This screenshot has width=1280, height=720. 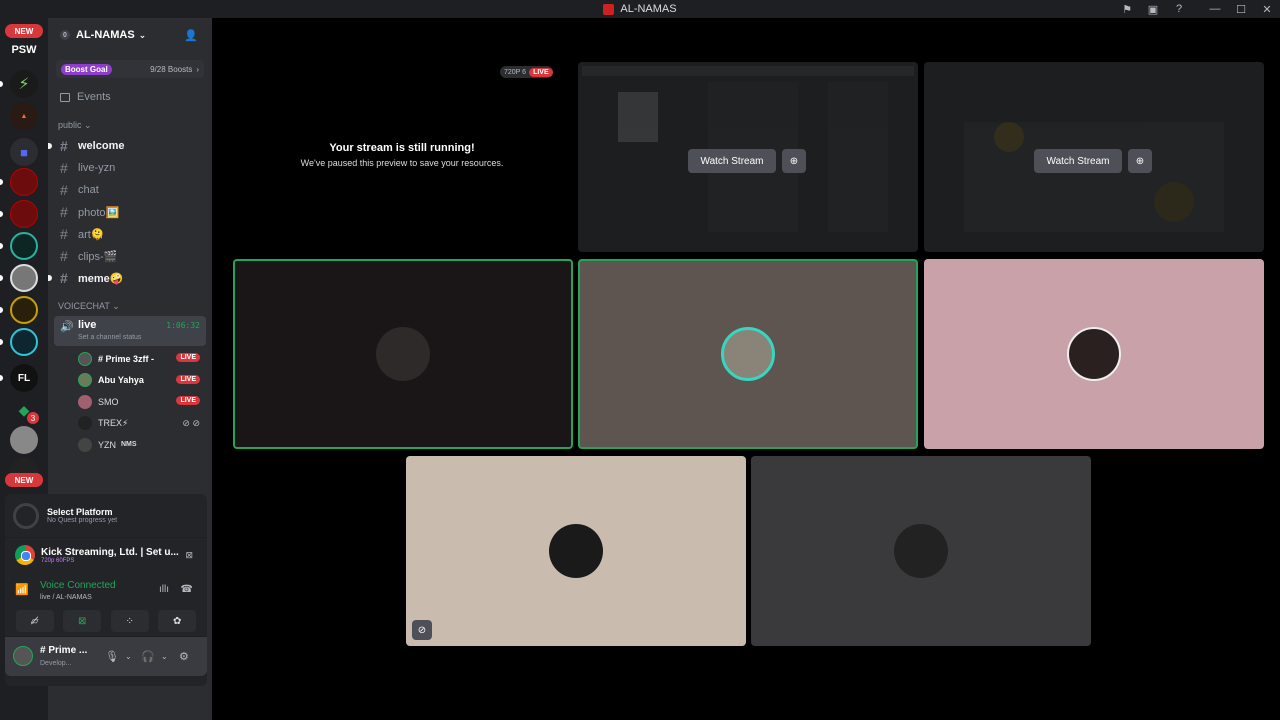 What do you see at coordinates (1179, 9) in the screenshot?
I see `help-icon: ?` at bounding box center [1179, 9].